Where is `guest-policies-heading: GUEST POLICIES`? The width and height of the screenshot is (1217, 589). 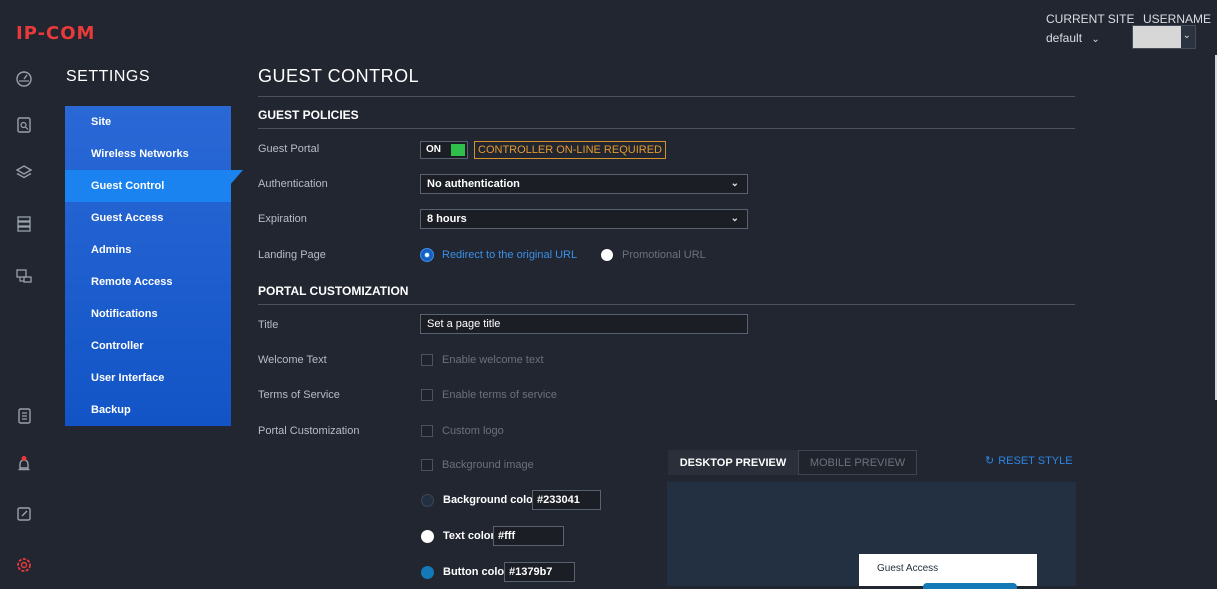
guest-policies-heading: GUEST POLICIES is located at coordinates (308, 115).